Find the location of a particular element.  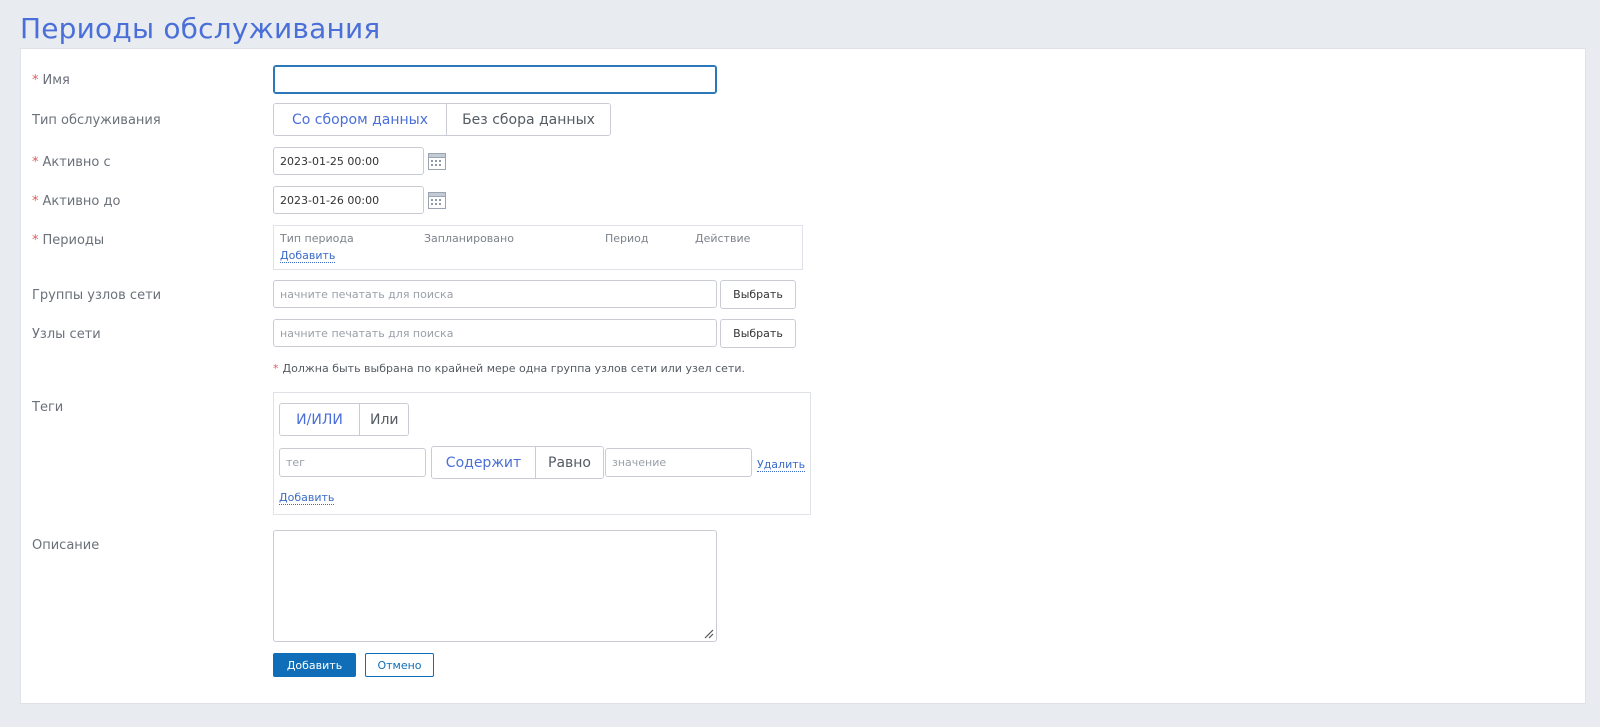

description-textarea is located at coordinates (495, 586).